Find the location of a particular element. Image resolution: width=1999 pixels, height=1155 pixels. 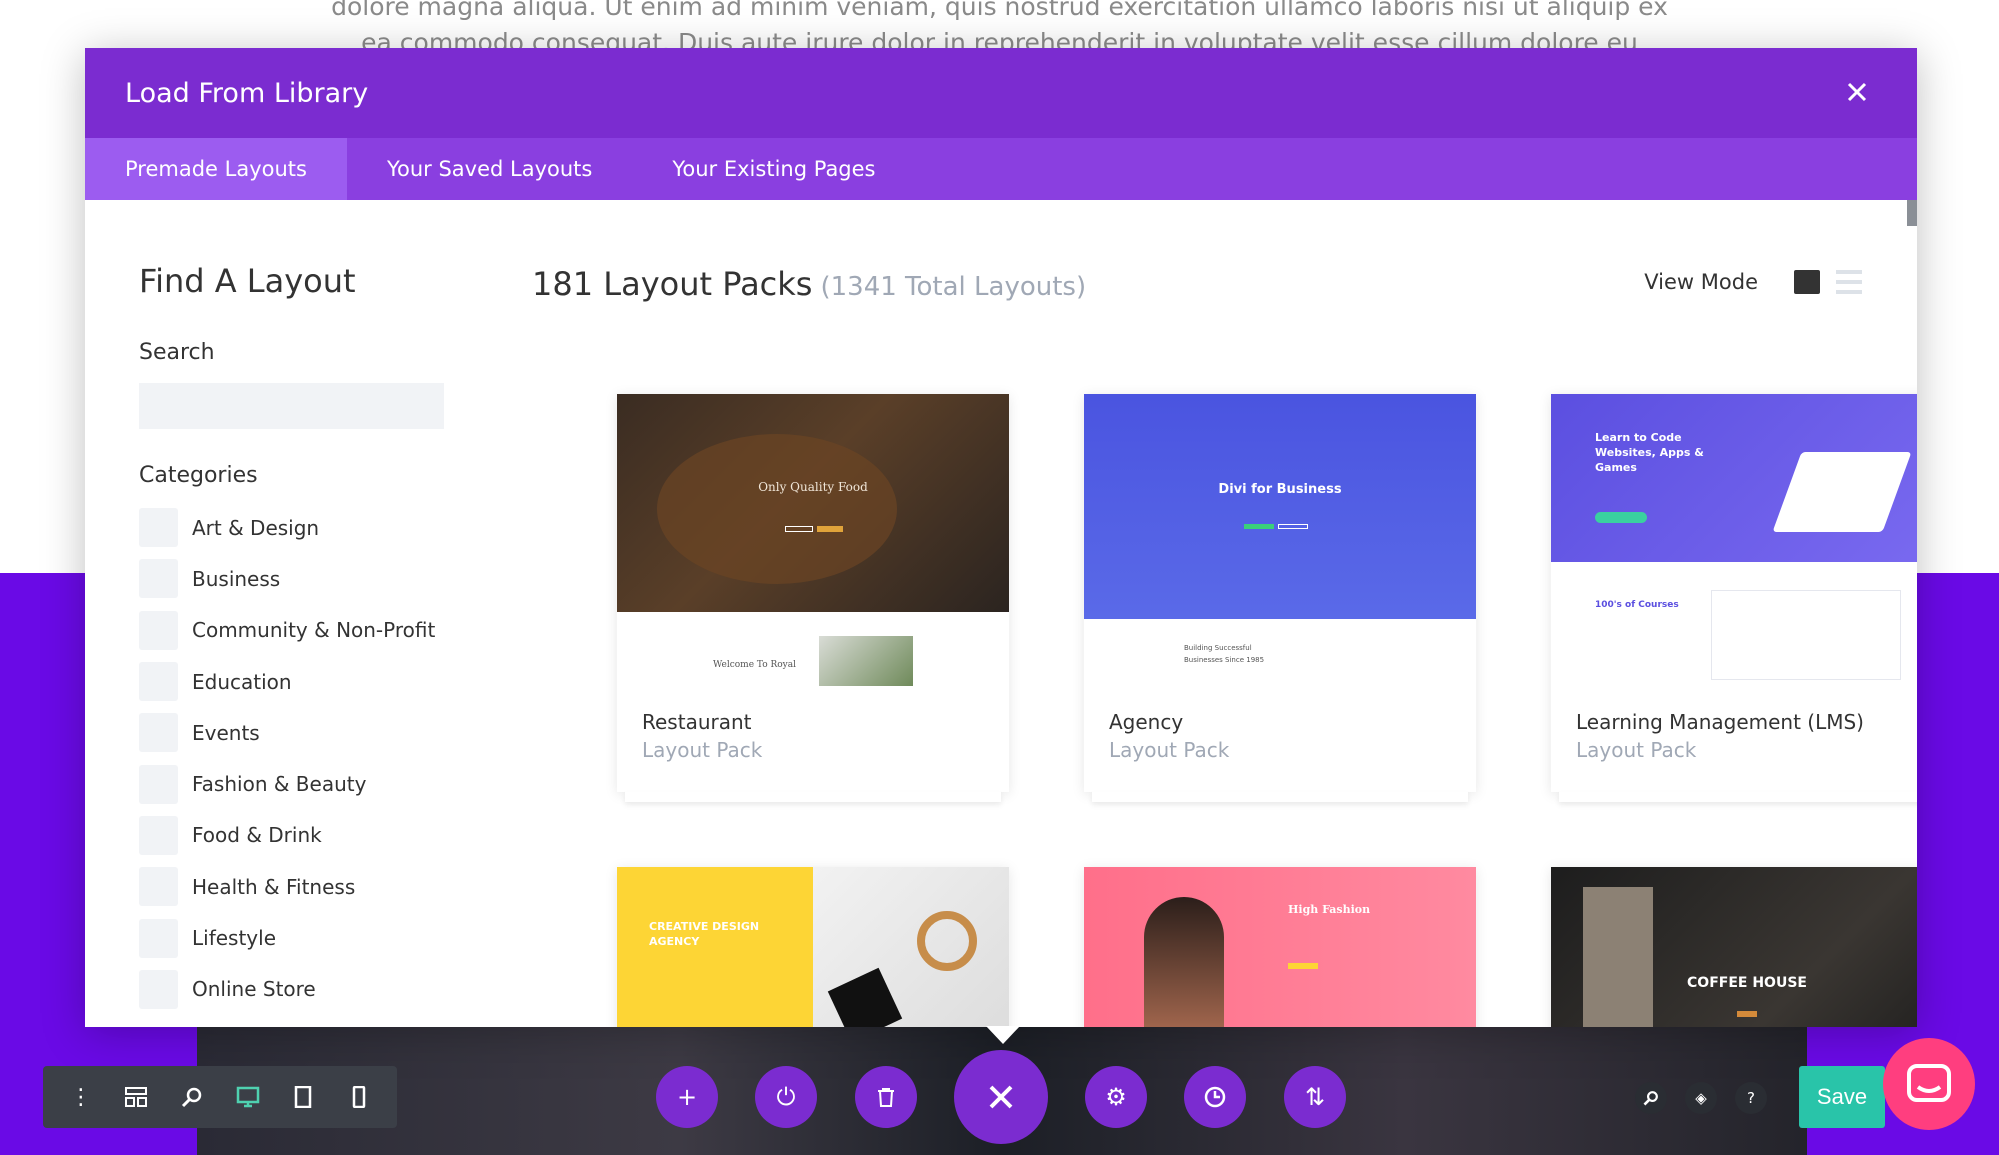

grid-view-icon is located at coordinates (1807, 282).